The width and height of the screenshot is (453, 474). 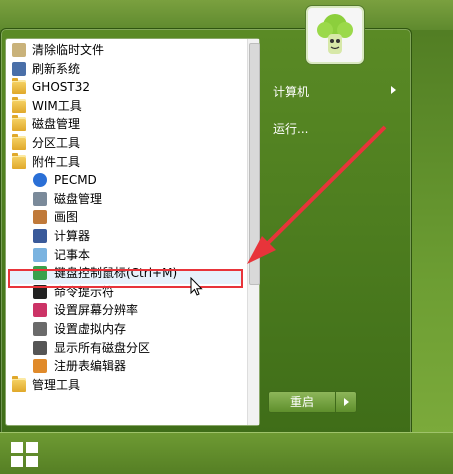 What do you see at coordinates (127, 106) in the screenshot?
I see `list-item: WIM工具` at bounding box center [127, 106].